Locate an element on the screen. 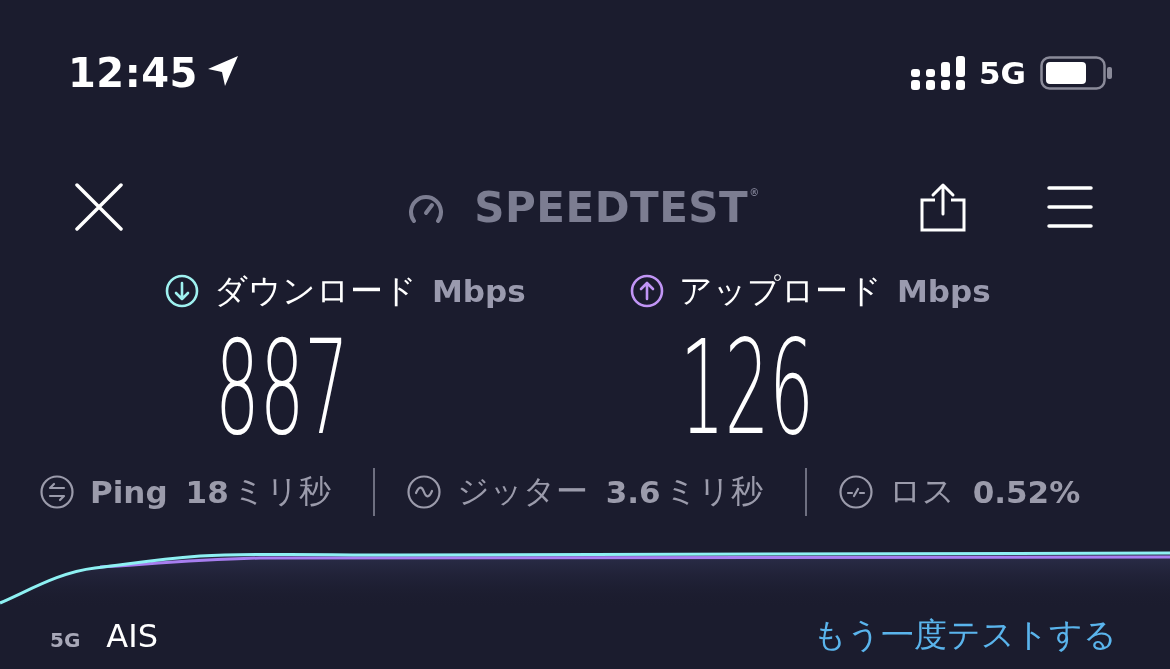 The height and width of the screenshot is (669, 1170). swap-arrows-icon is located at coordinates (57, 492).